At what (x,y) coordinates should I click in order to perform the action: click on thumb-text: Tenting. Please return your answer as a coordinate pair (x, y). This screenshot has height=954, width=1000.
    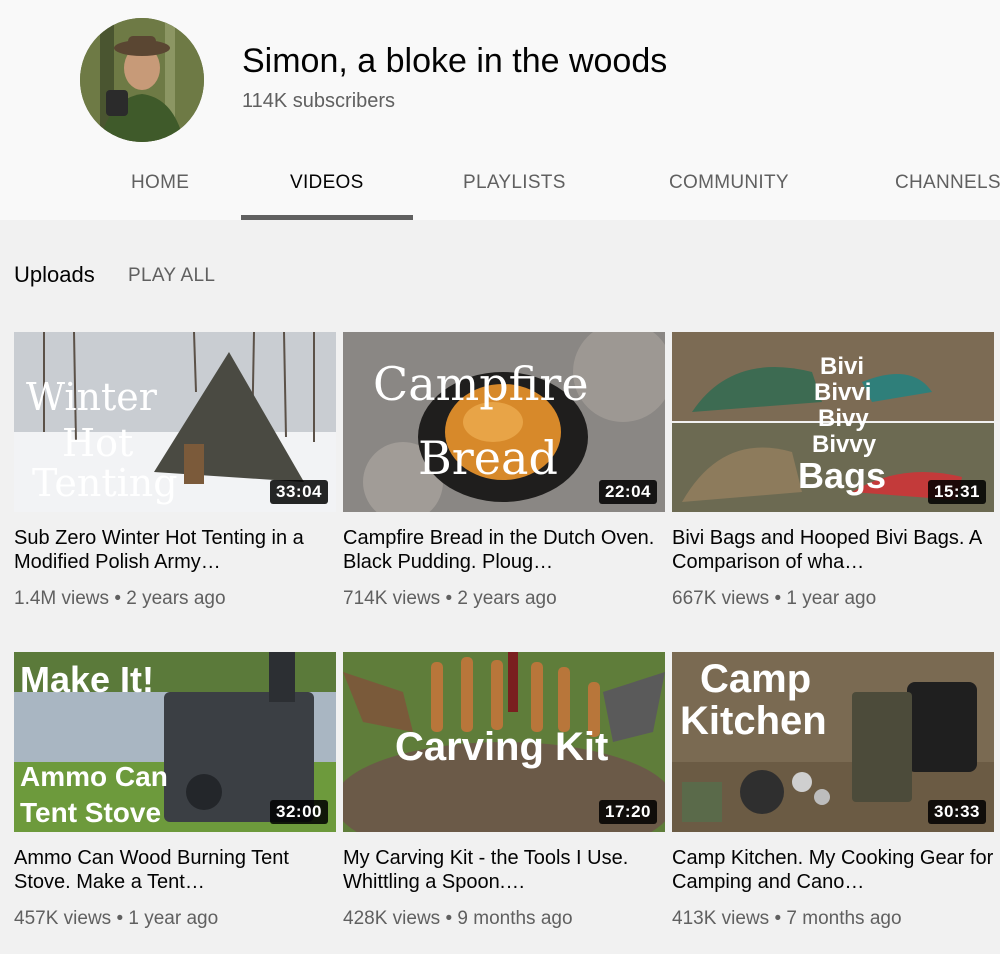
    Looking at the image, I should click on (105, 483).